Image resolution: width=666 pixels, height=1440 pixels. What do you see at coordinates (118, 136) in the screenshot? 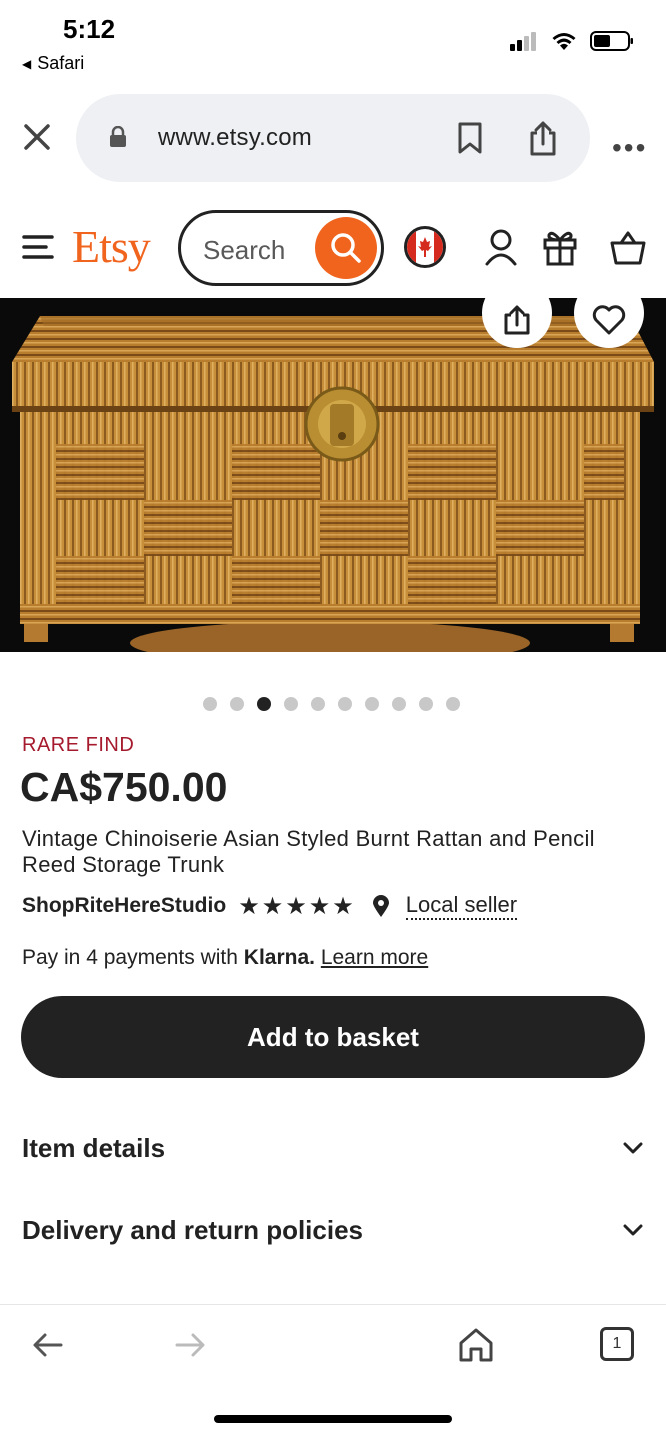
I see `lock-icon` at bounding box center [118, 136].